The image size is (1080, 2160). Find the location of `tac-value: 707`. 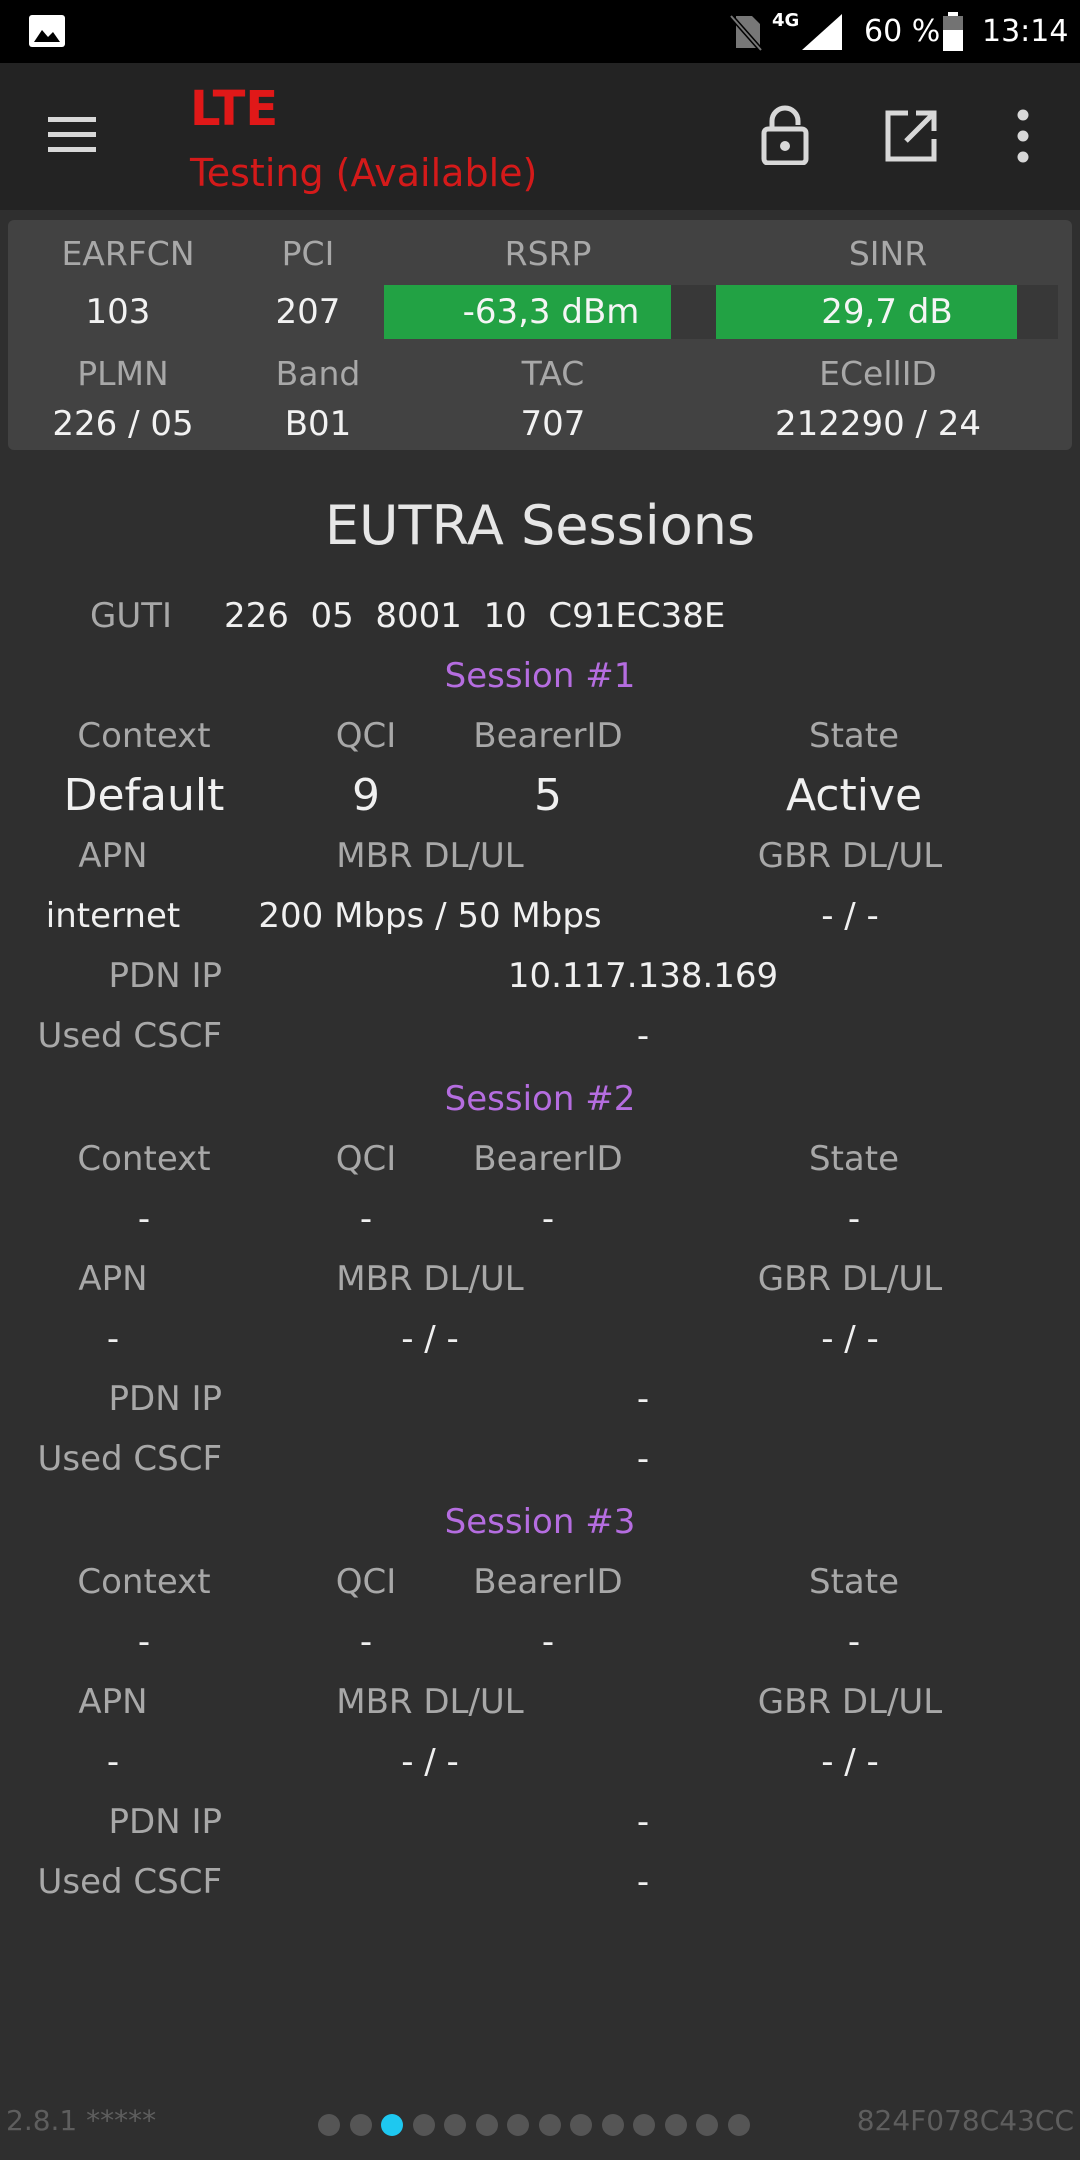

tac-value: 707 is located at coordinates (553, 424).